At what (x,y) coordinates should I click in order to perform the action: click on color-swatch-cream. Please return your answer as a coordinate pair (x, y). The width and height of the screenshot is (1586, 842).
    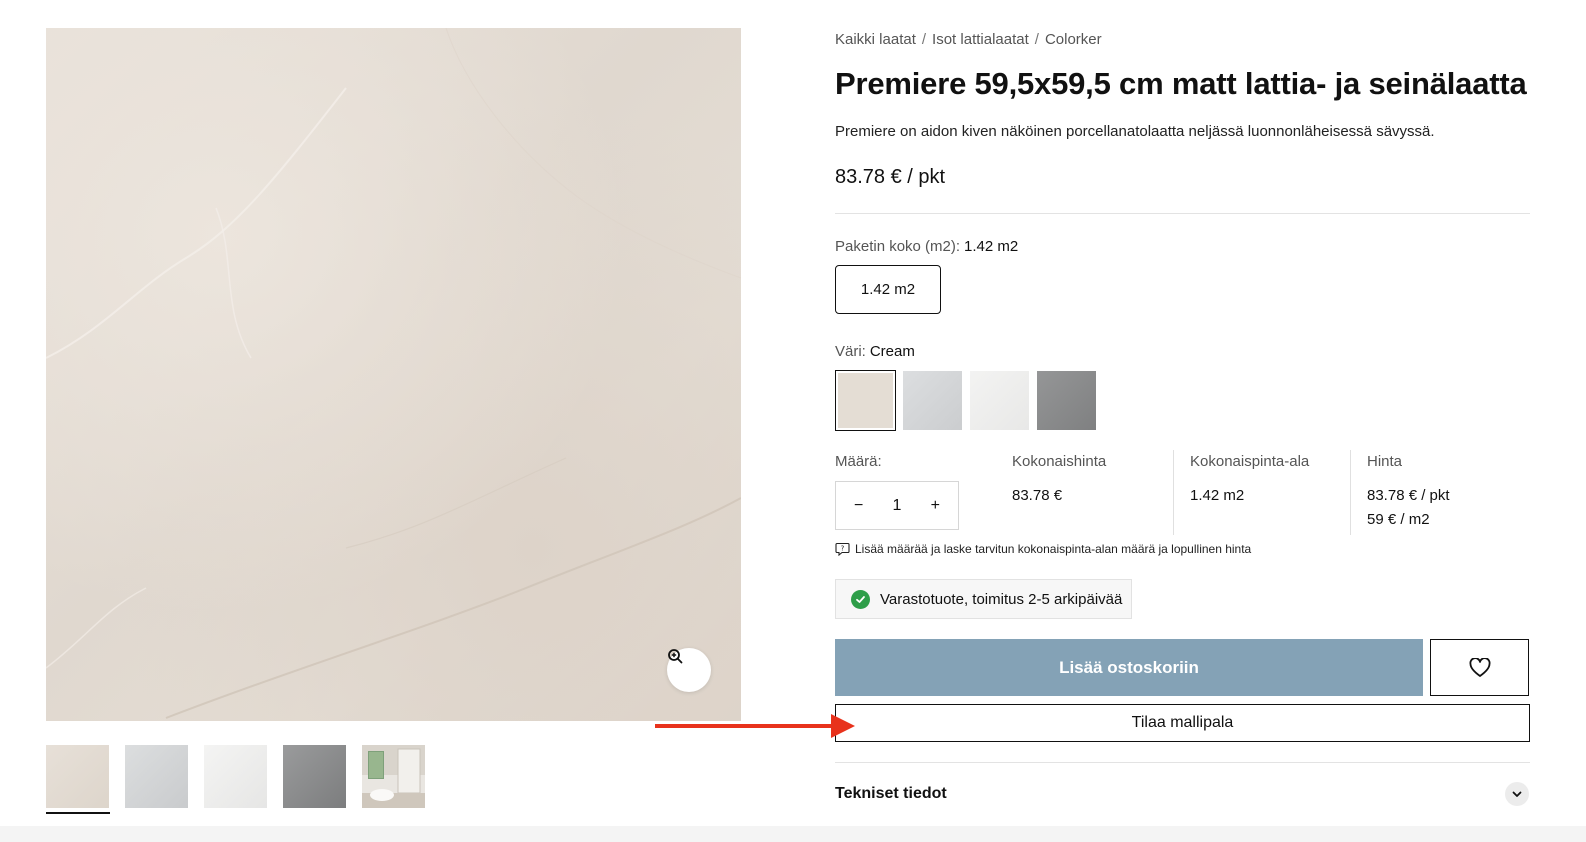
    Looking at the image, I should click on (865, 400).